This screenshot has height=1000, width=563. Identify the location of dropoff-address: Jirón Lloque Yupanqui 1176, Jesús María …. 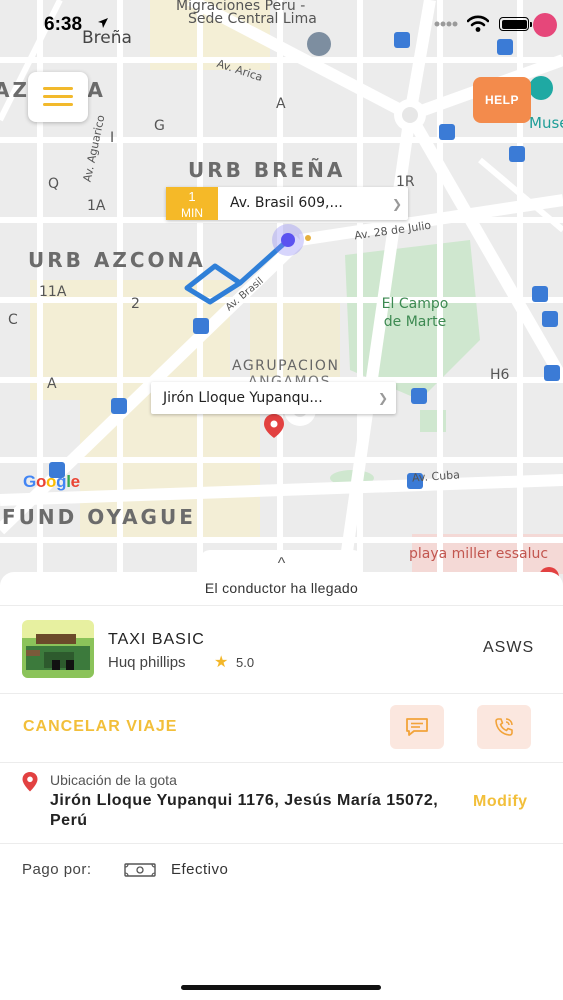
(244, 810).